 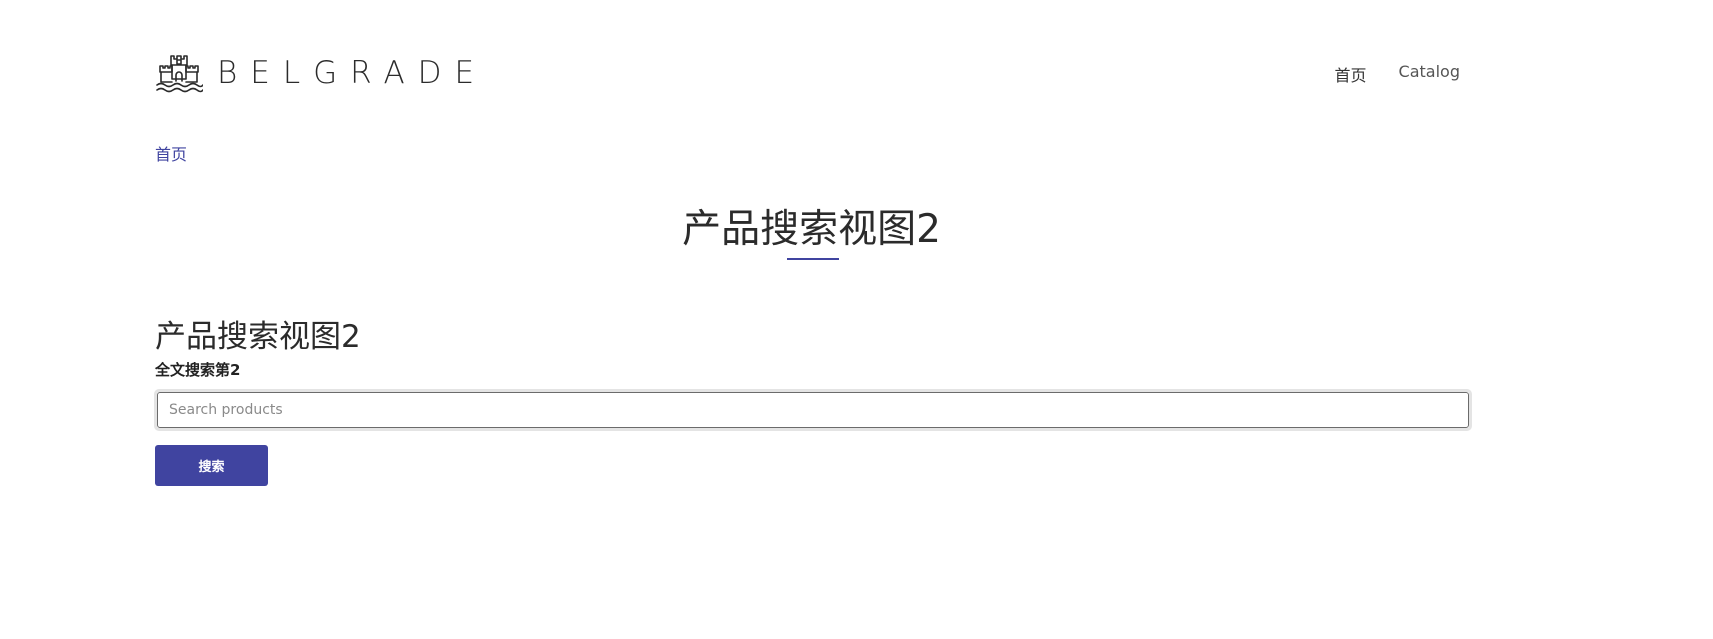 What do you see at coordinates (807, 73) in the screenshot?
I see `site-header: BELGRADE 首页 Catalog` at bounding box center [807, 73].